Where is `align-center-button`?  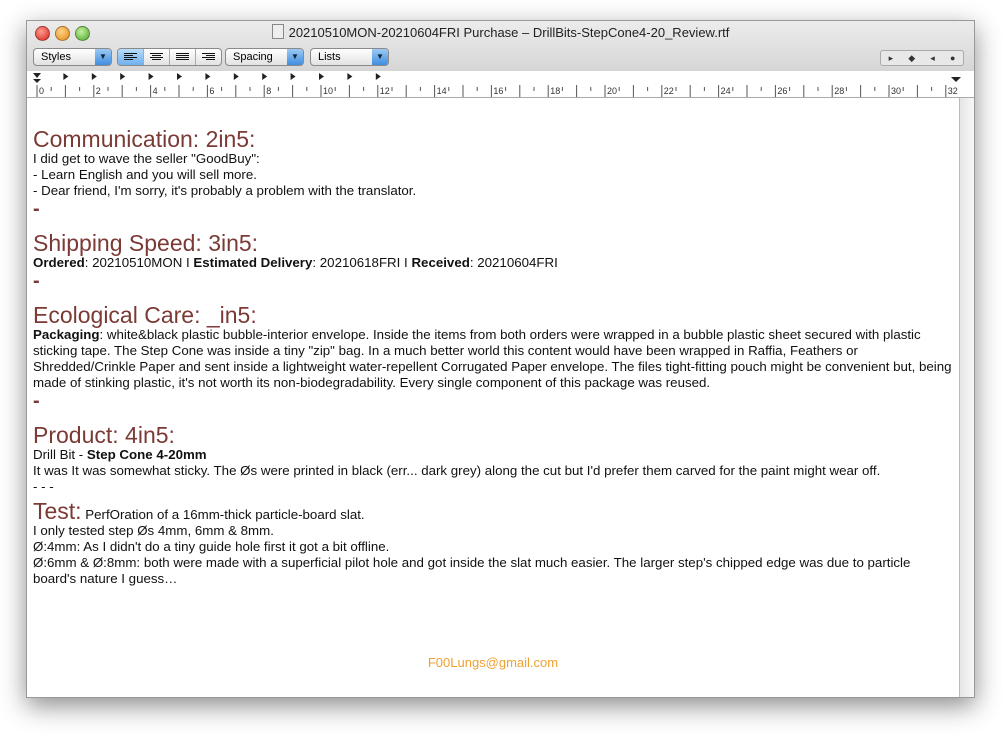
align-center-button is located at coordinates (157, 57).